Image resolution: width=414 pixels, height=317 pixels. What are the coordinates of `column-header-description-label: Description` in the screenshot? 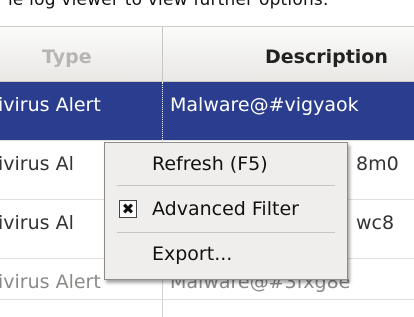 It's located at (326, 57).